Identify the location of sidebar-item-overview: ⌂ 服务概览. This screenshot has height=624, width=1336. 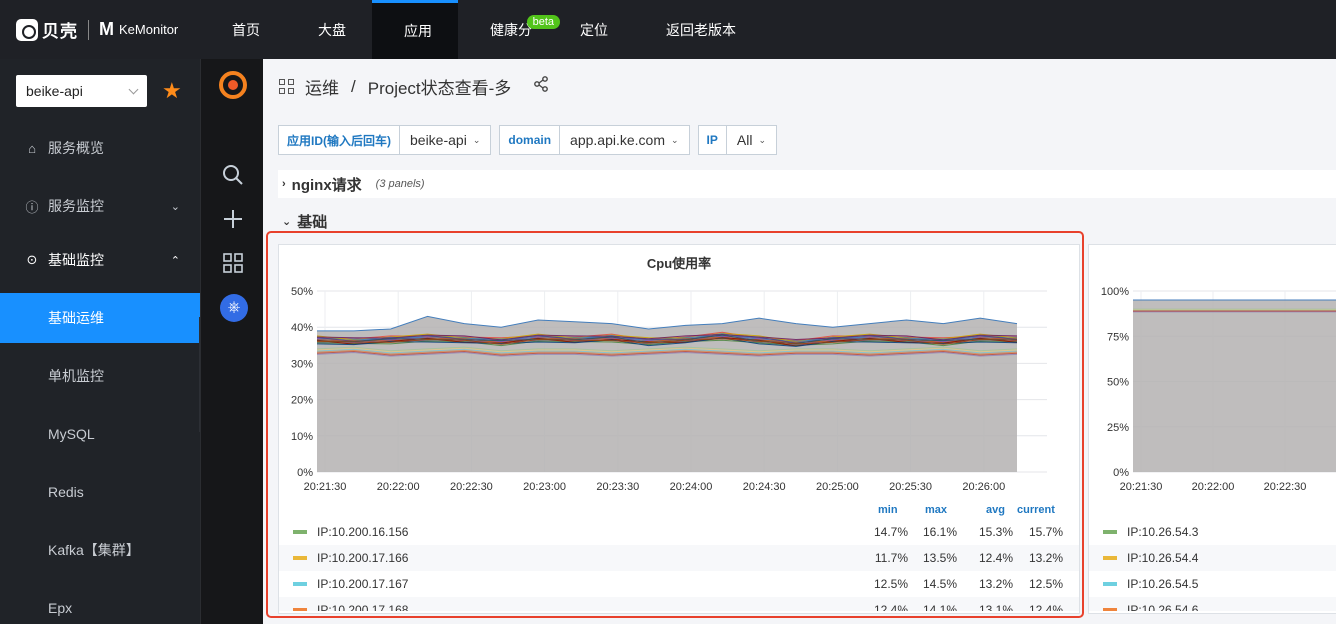
(100, 148).